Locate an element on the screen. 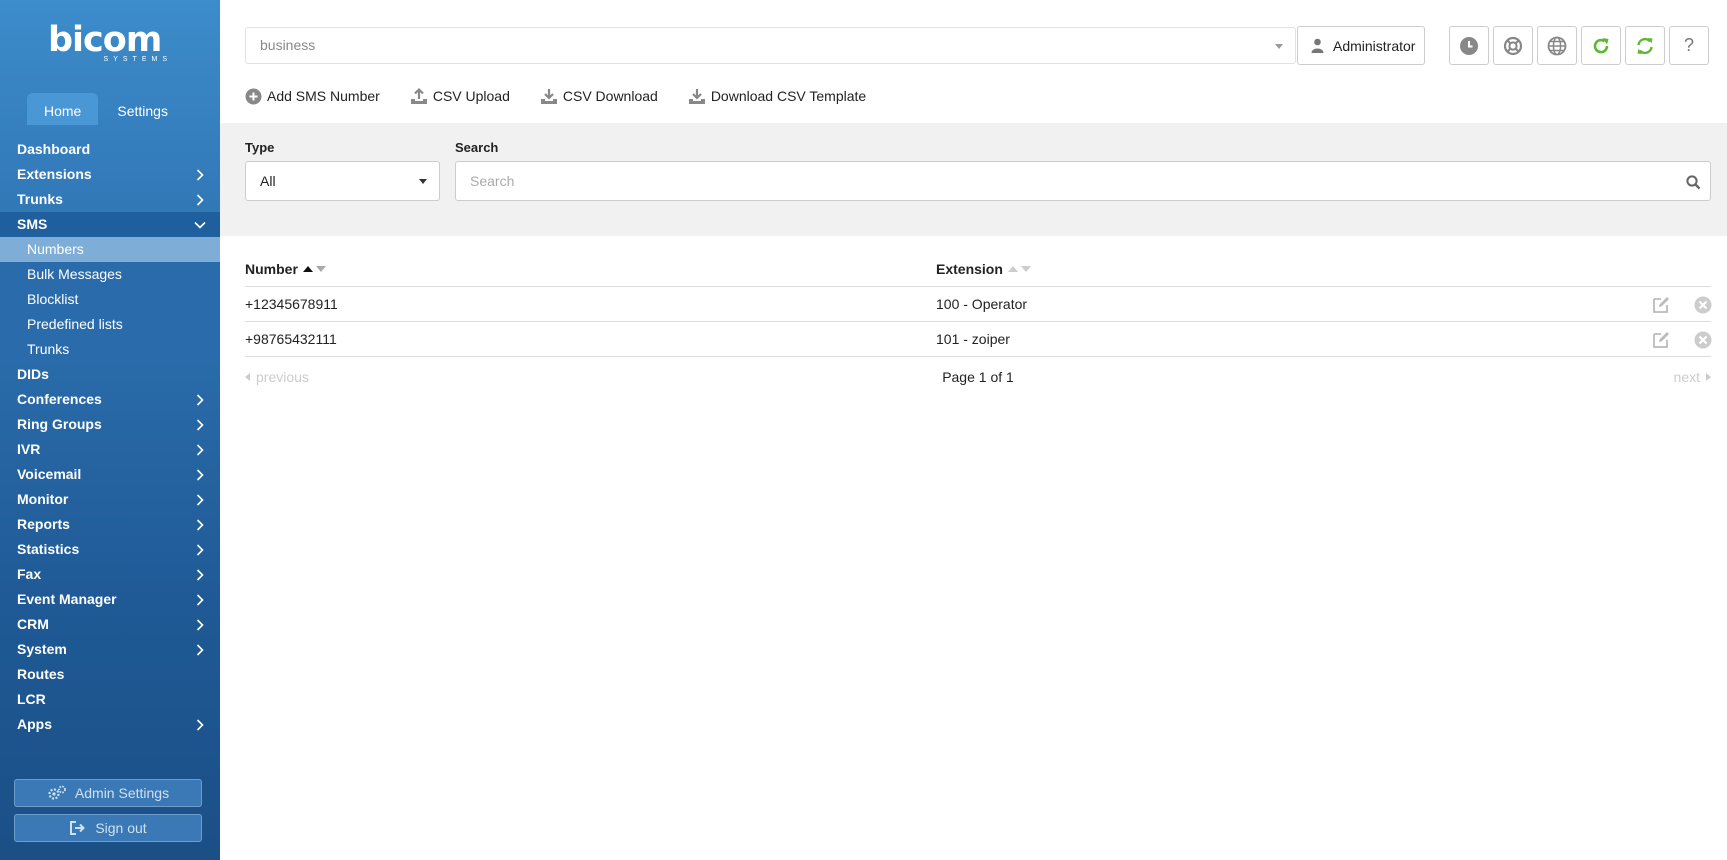 The image size is (1727, 860). download-csv-template-button: Download CSV Template is located at coordinates (777, 96).